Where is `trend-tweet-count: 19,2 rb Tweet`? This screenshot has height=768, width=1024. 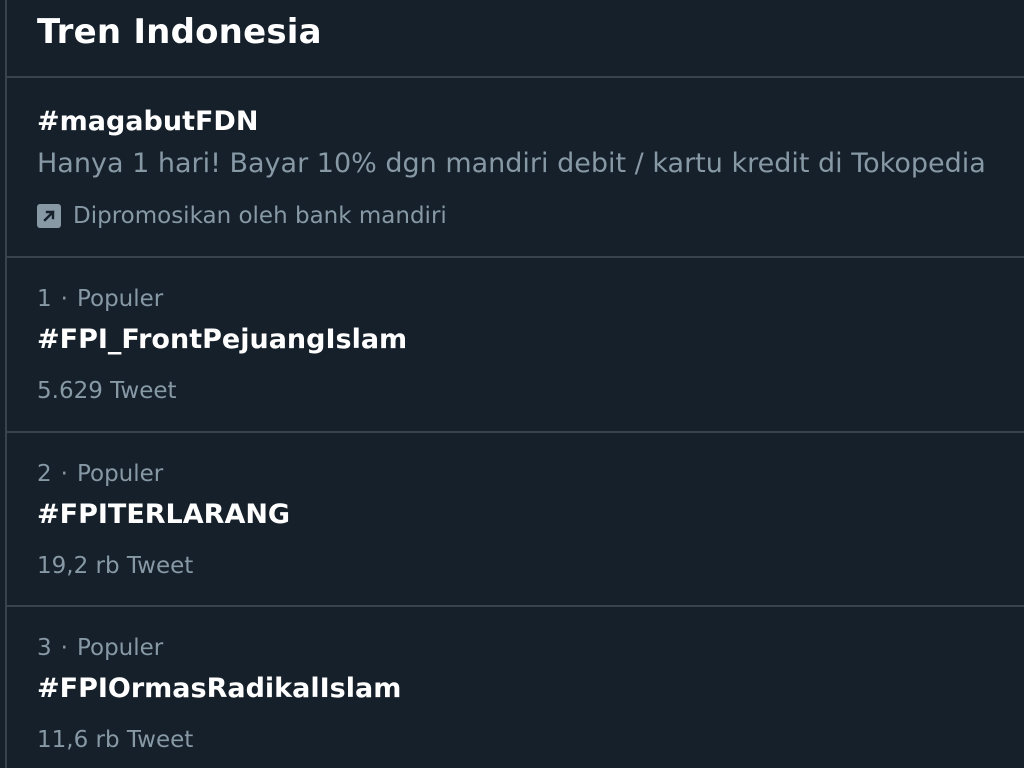 trend-tweet-count: 19,2 rb Tweet is located at coordinates (115, 566).